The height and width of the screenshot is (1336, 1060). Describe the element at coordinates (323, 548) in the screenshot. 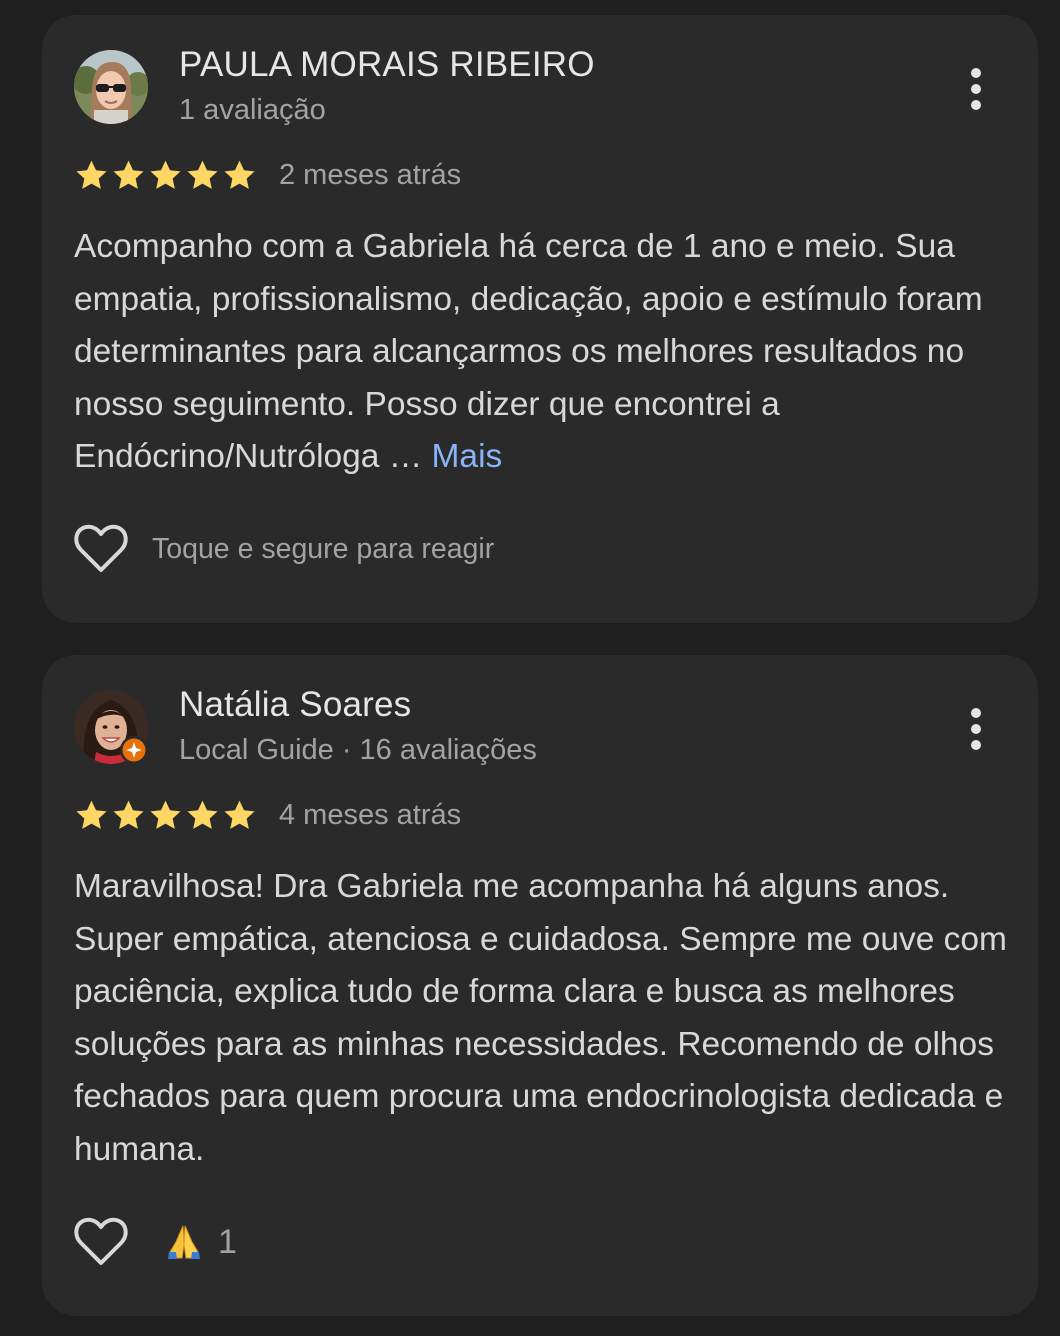

I see `react-hint: Toque e segure para reagir` at that location.